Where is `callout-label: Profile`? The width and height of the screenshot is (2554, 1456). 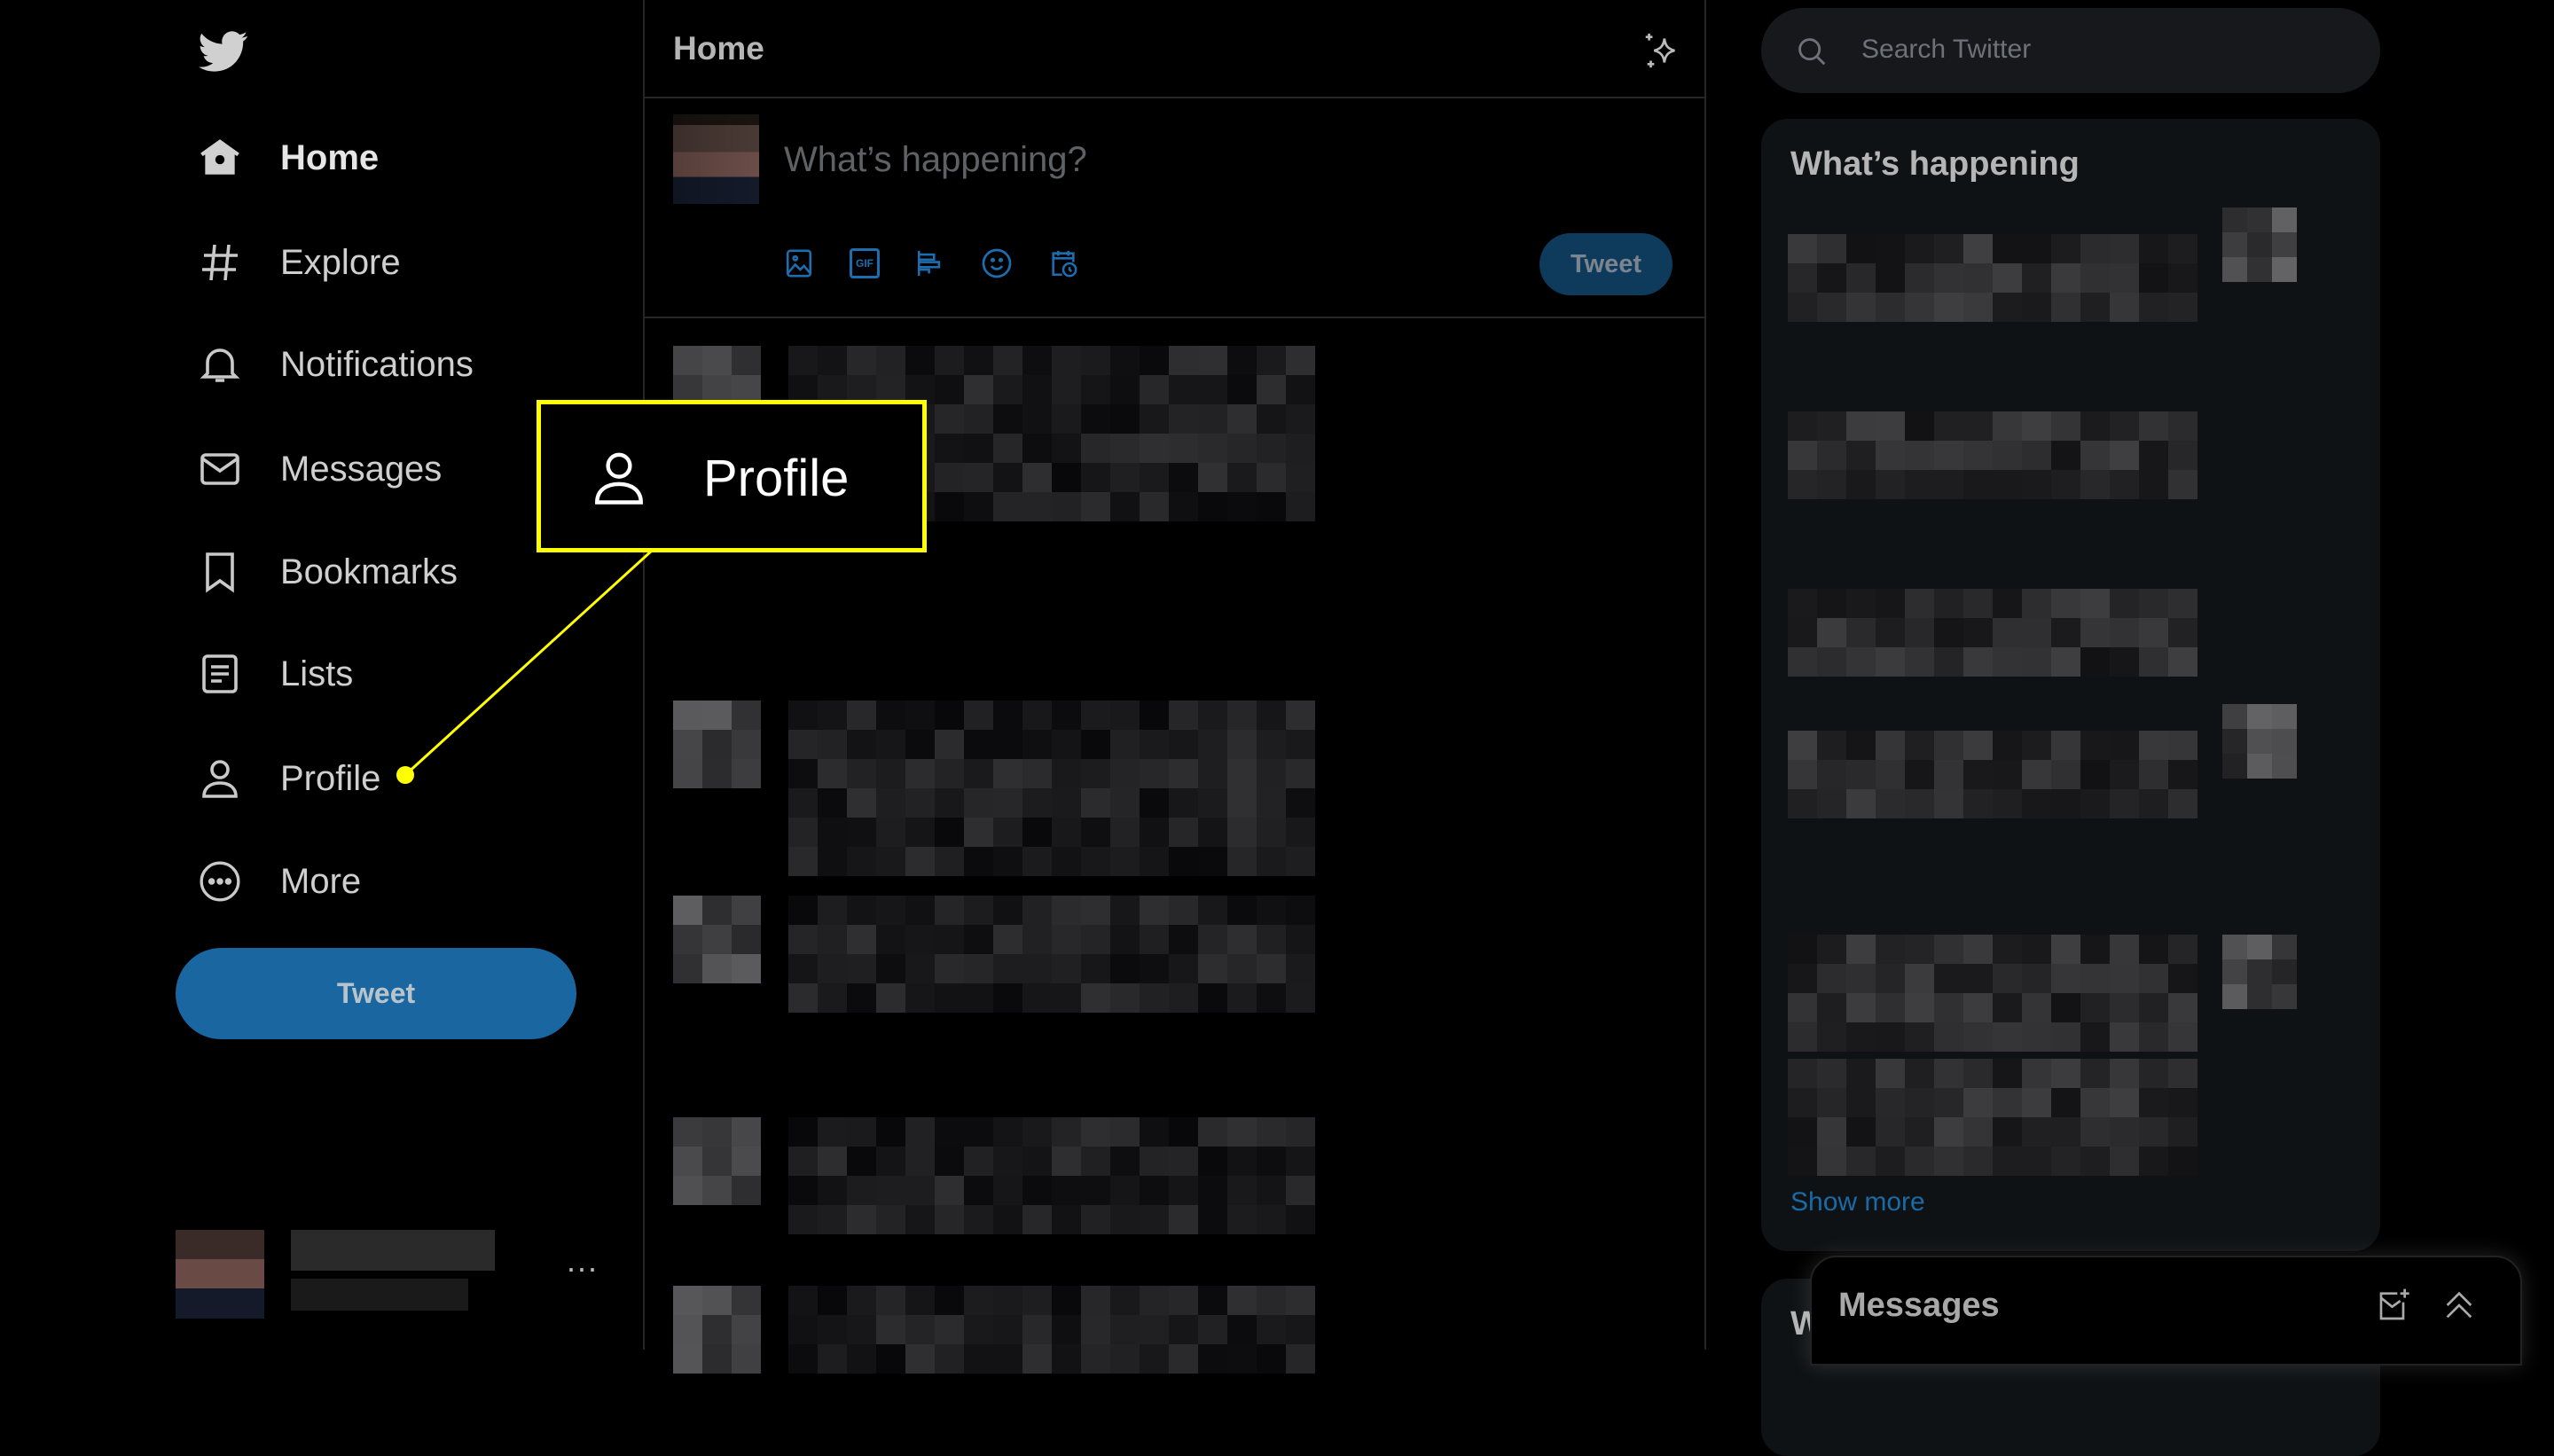
callout-label: Profile is located at coordinates (776, 478).